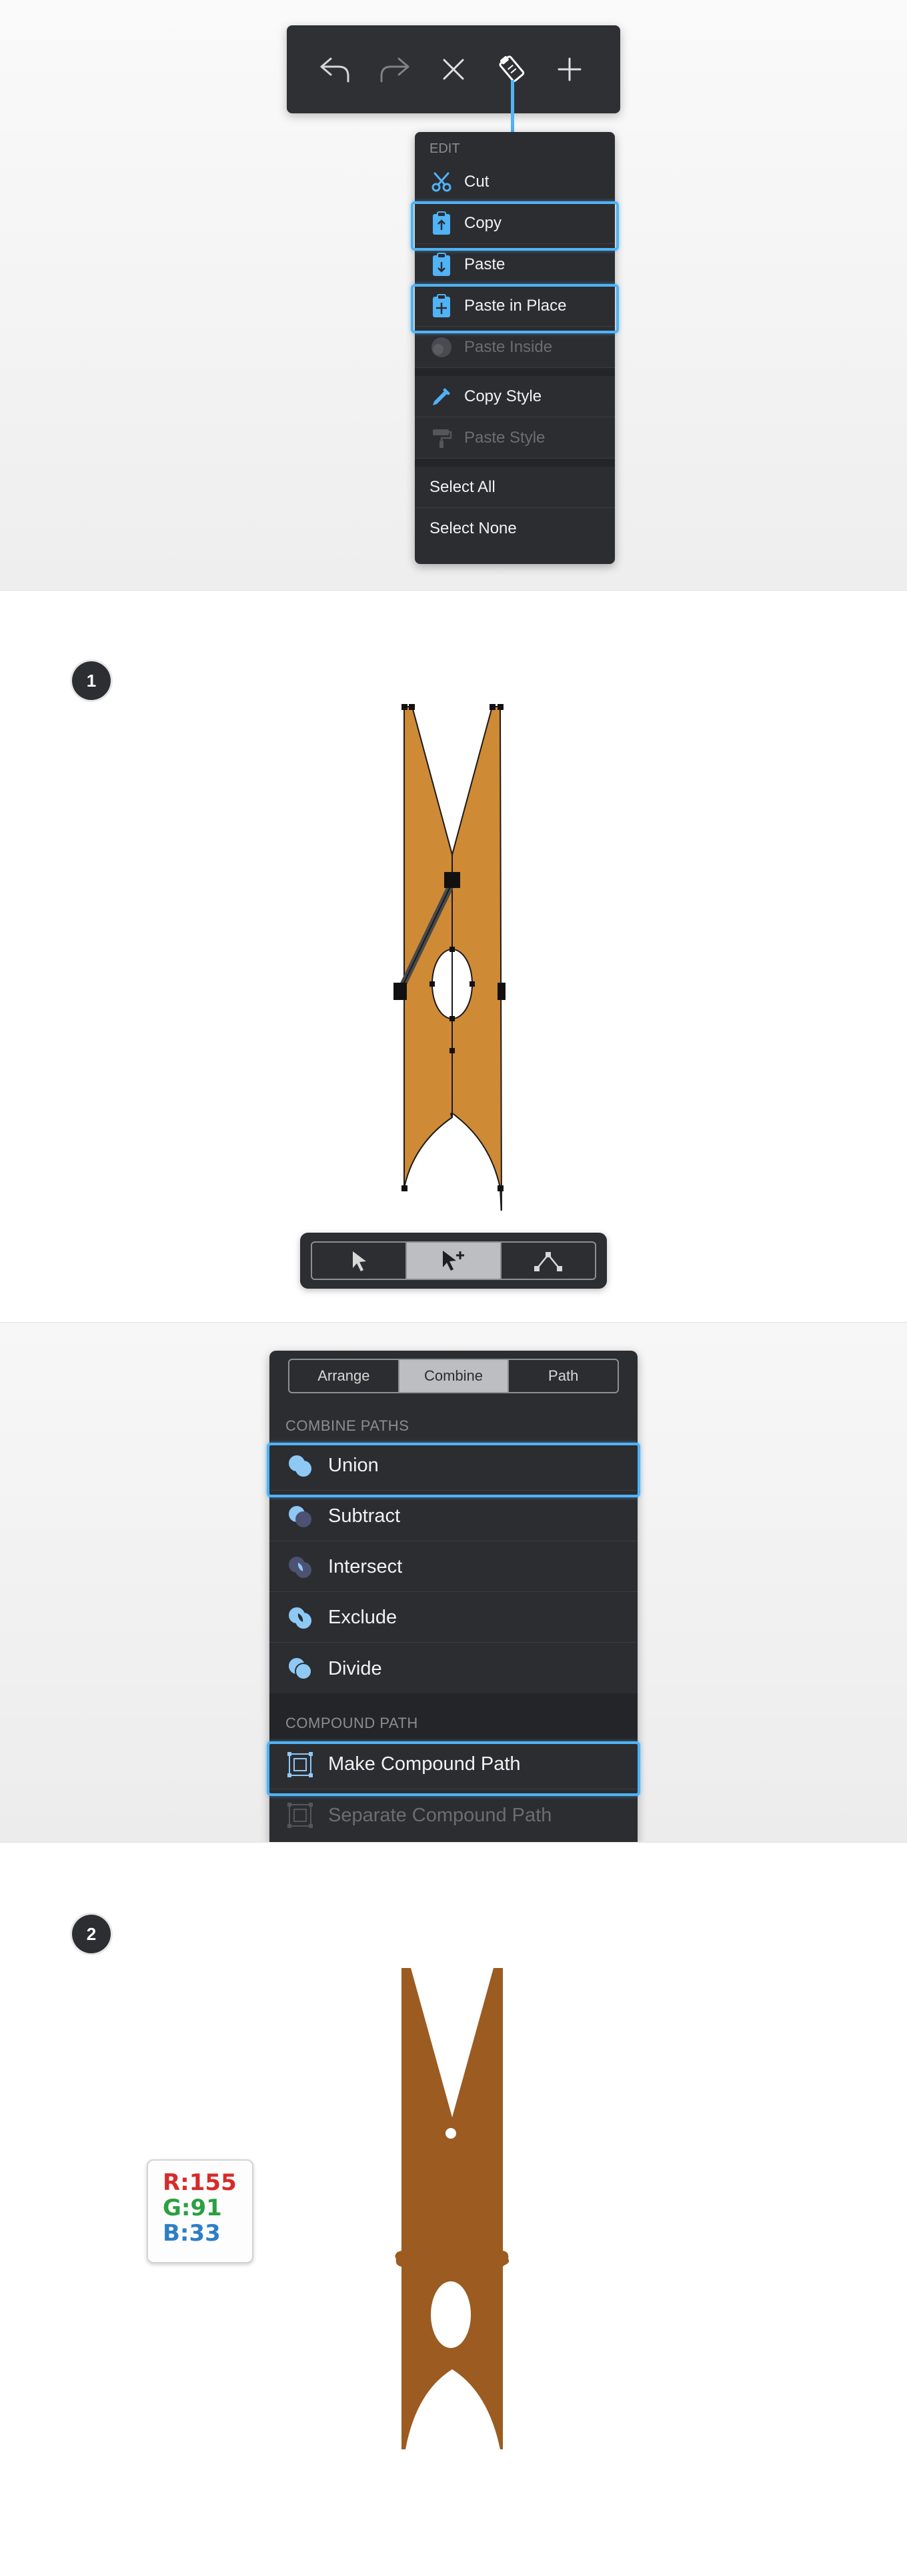  I want to click on close-icon, so click(453, 69).